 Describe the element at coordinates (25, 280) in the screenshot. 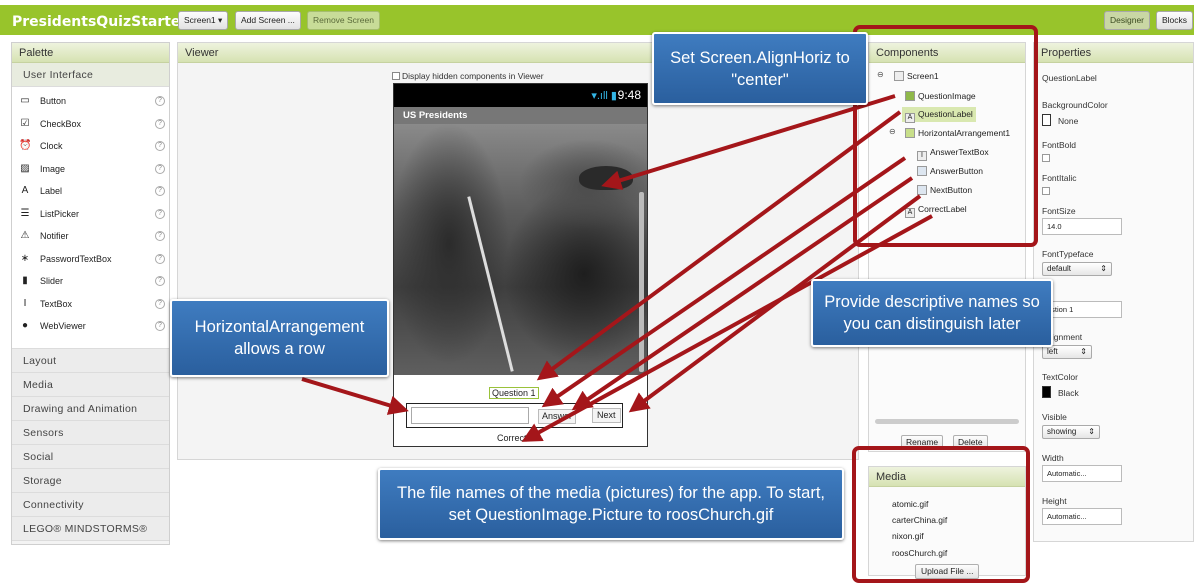

I see `slider-icon: ▮` at that location.